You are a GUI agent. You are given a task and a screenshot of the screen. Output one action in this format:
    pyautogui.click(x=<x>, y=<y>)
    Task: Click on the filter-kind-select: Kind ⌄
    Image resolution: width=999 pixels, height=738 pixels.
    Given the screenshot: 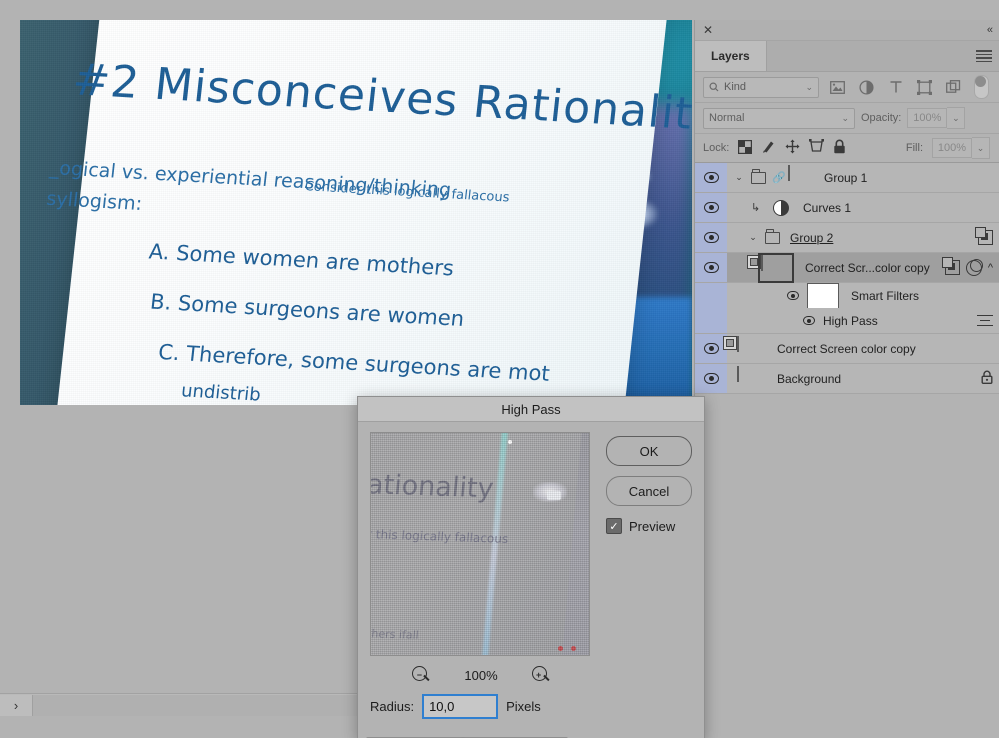 What is the action you would take?
    pyautogui.click(x=761, y=87)
    